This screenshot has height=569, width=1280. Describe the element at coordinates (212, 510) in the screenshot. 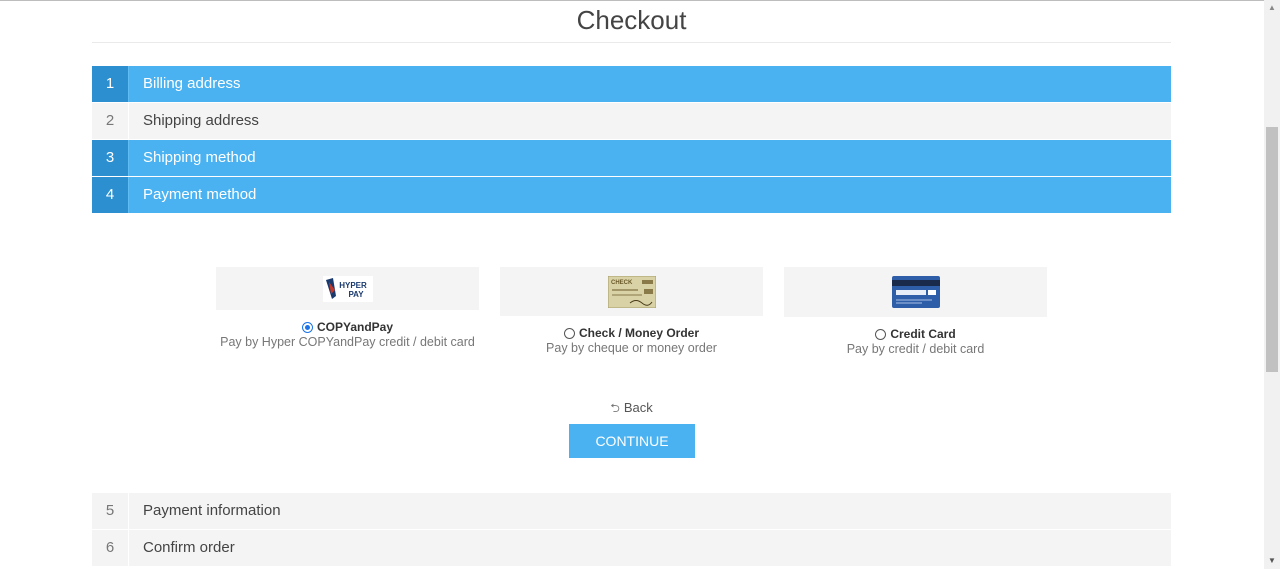

I see `step-label: Payment information` at that location.